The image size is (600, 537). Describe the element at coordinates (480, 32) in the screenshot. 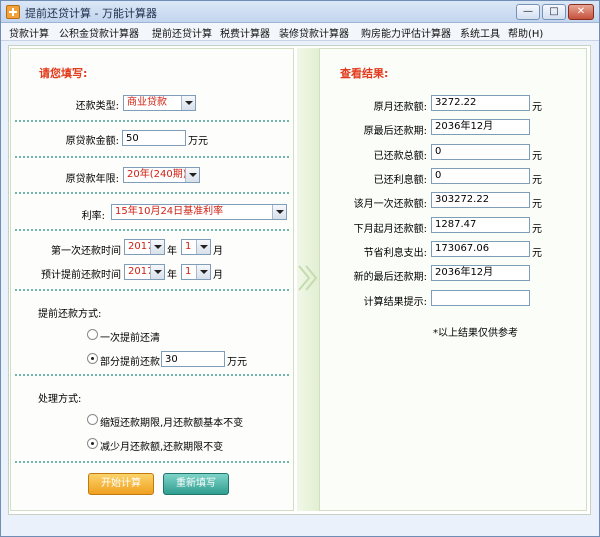

I see `menu-system-tools: 系统工具` at that location.